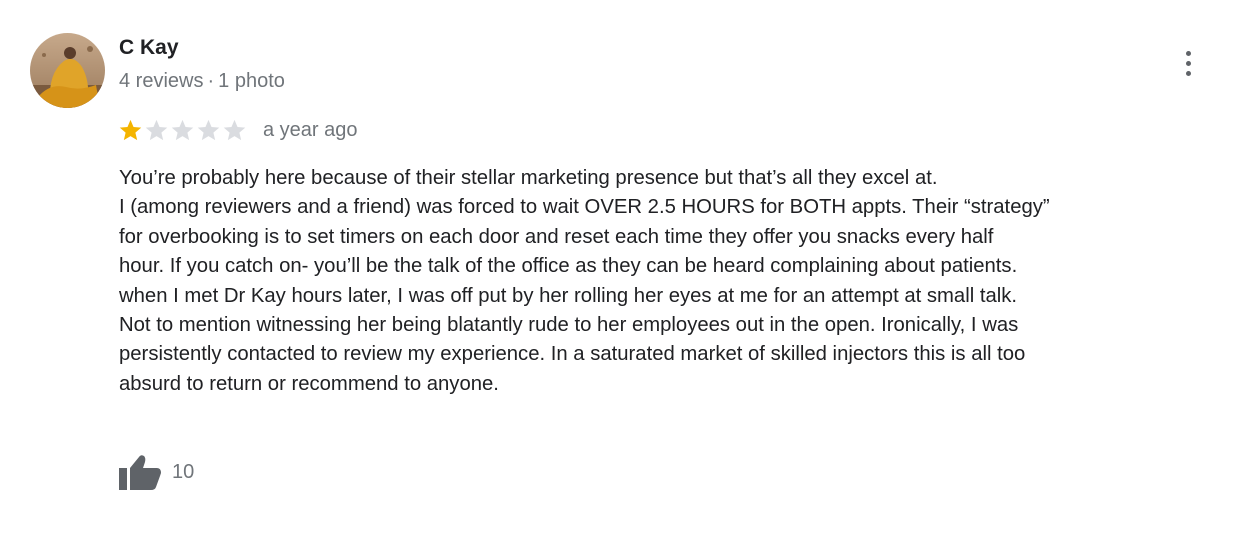 This screenshot has width=1252, height=535. Describe the element at coordinates (183, 471) in the screenshot. I see `like-count: 10` at that location.